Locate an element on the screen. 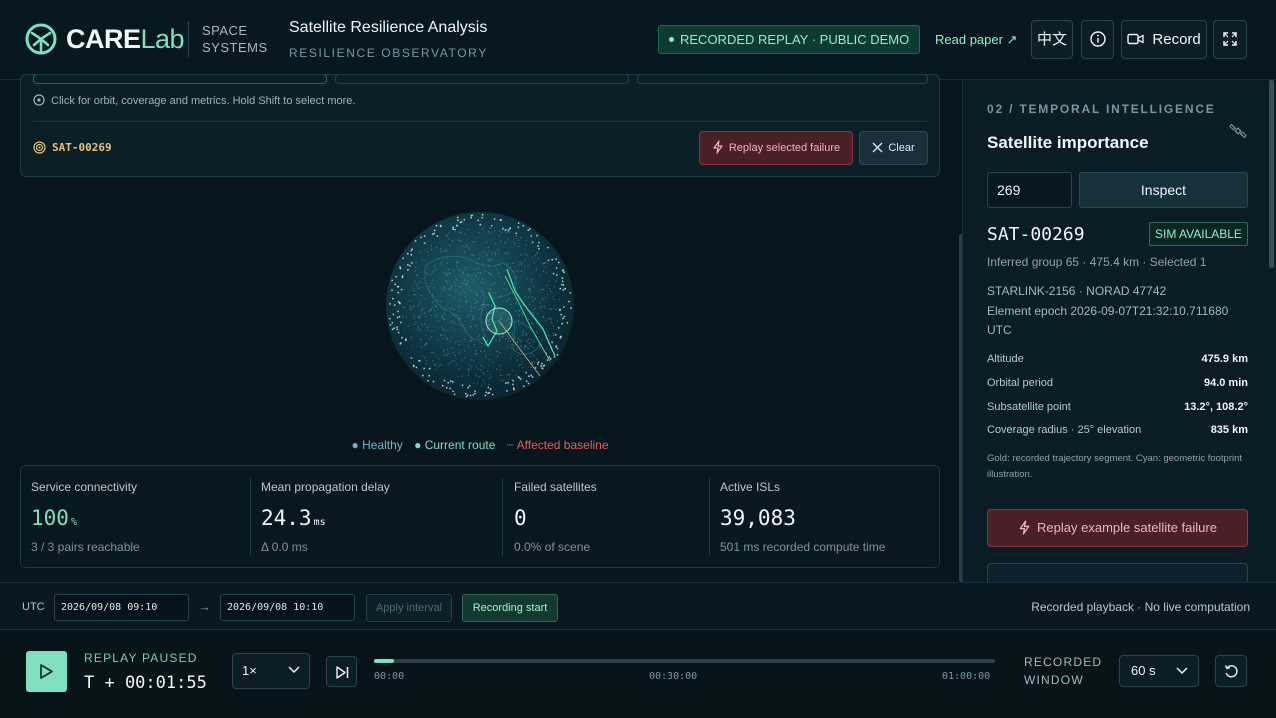  next-card is located at coordinates (1117, 572).